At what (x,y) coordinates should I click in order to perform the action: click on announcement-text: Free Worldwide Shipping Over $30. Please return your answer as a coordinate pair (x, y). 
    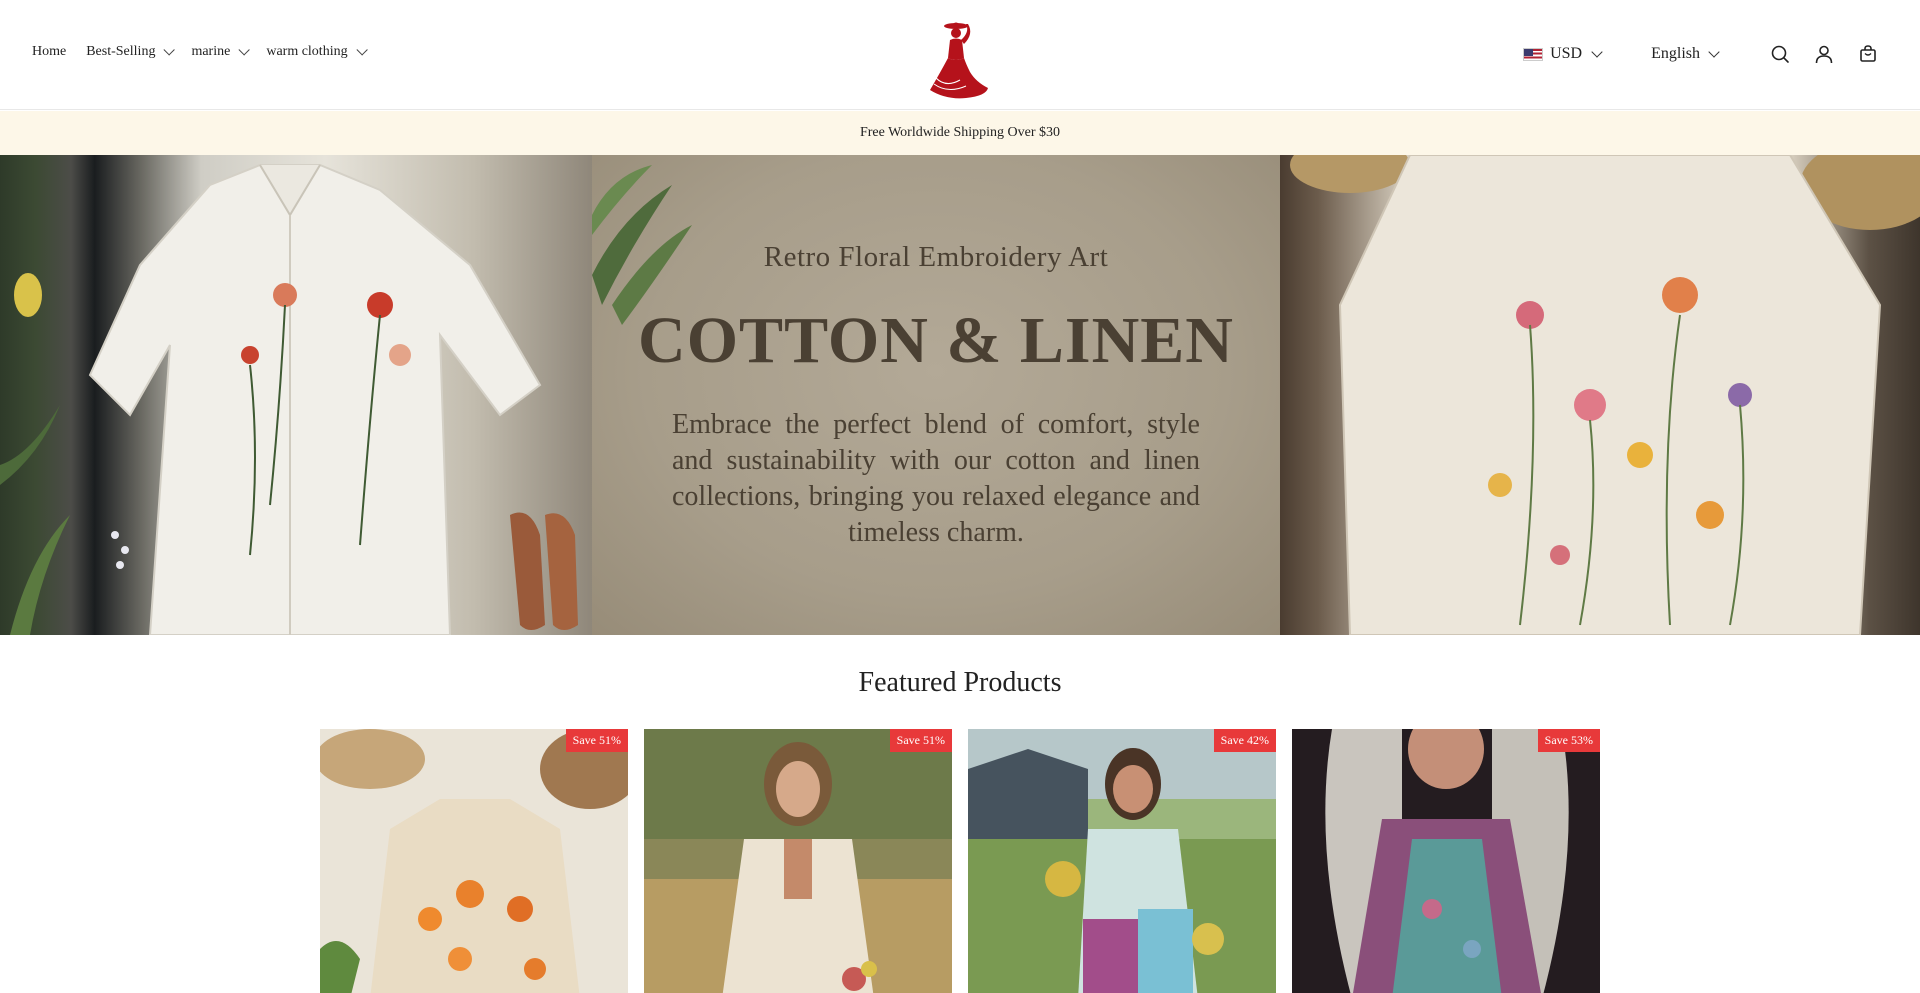
    Looking at the image, I should click on (960, 132).